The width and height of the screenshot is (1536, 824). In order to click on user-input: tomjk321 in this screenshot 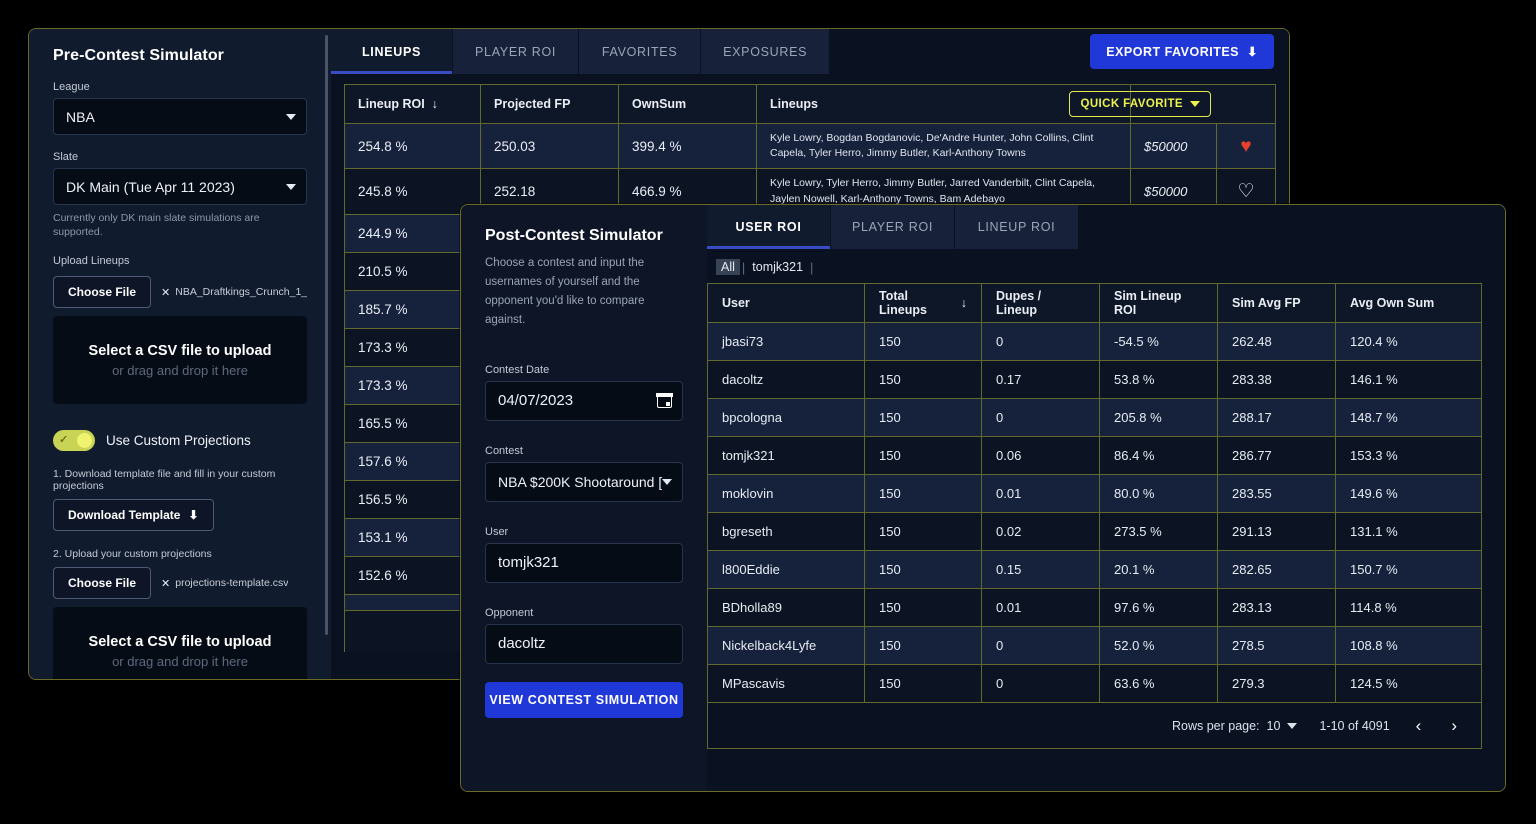, I will do `click(584, 562)`.